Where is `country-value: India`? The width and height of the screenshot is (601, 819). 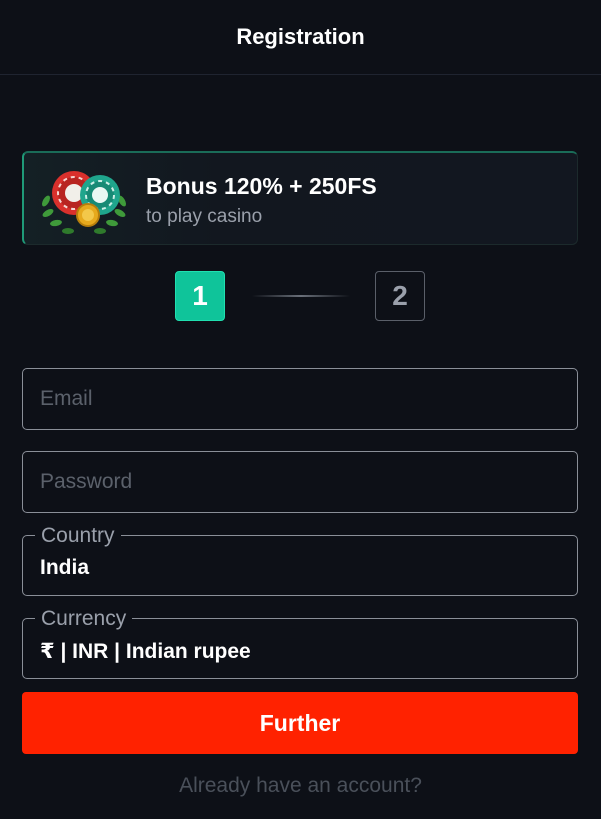
country-value: India is located at coordinates (65, 567).